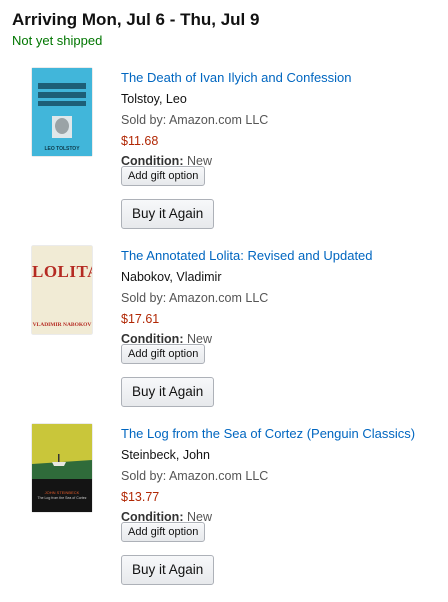 The height and width of the screenshot is (602, 448). What do you see at coordinates (165, 455) in the screenshot?
I see `item-author: Steinbeck, John` at bounding box center [165, 455].